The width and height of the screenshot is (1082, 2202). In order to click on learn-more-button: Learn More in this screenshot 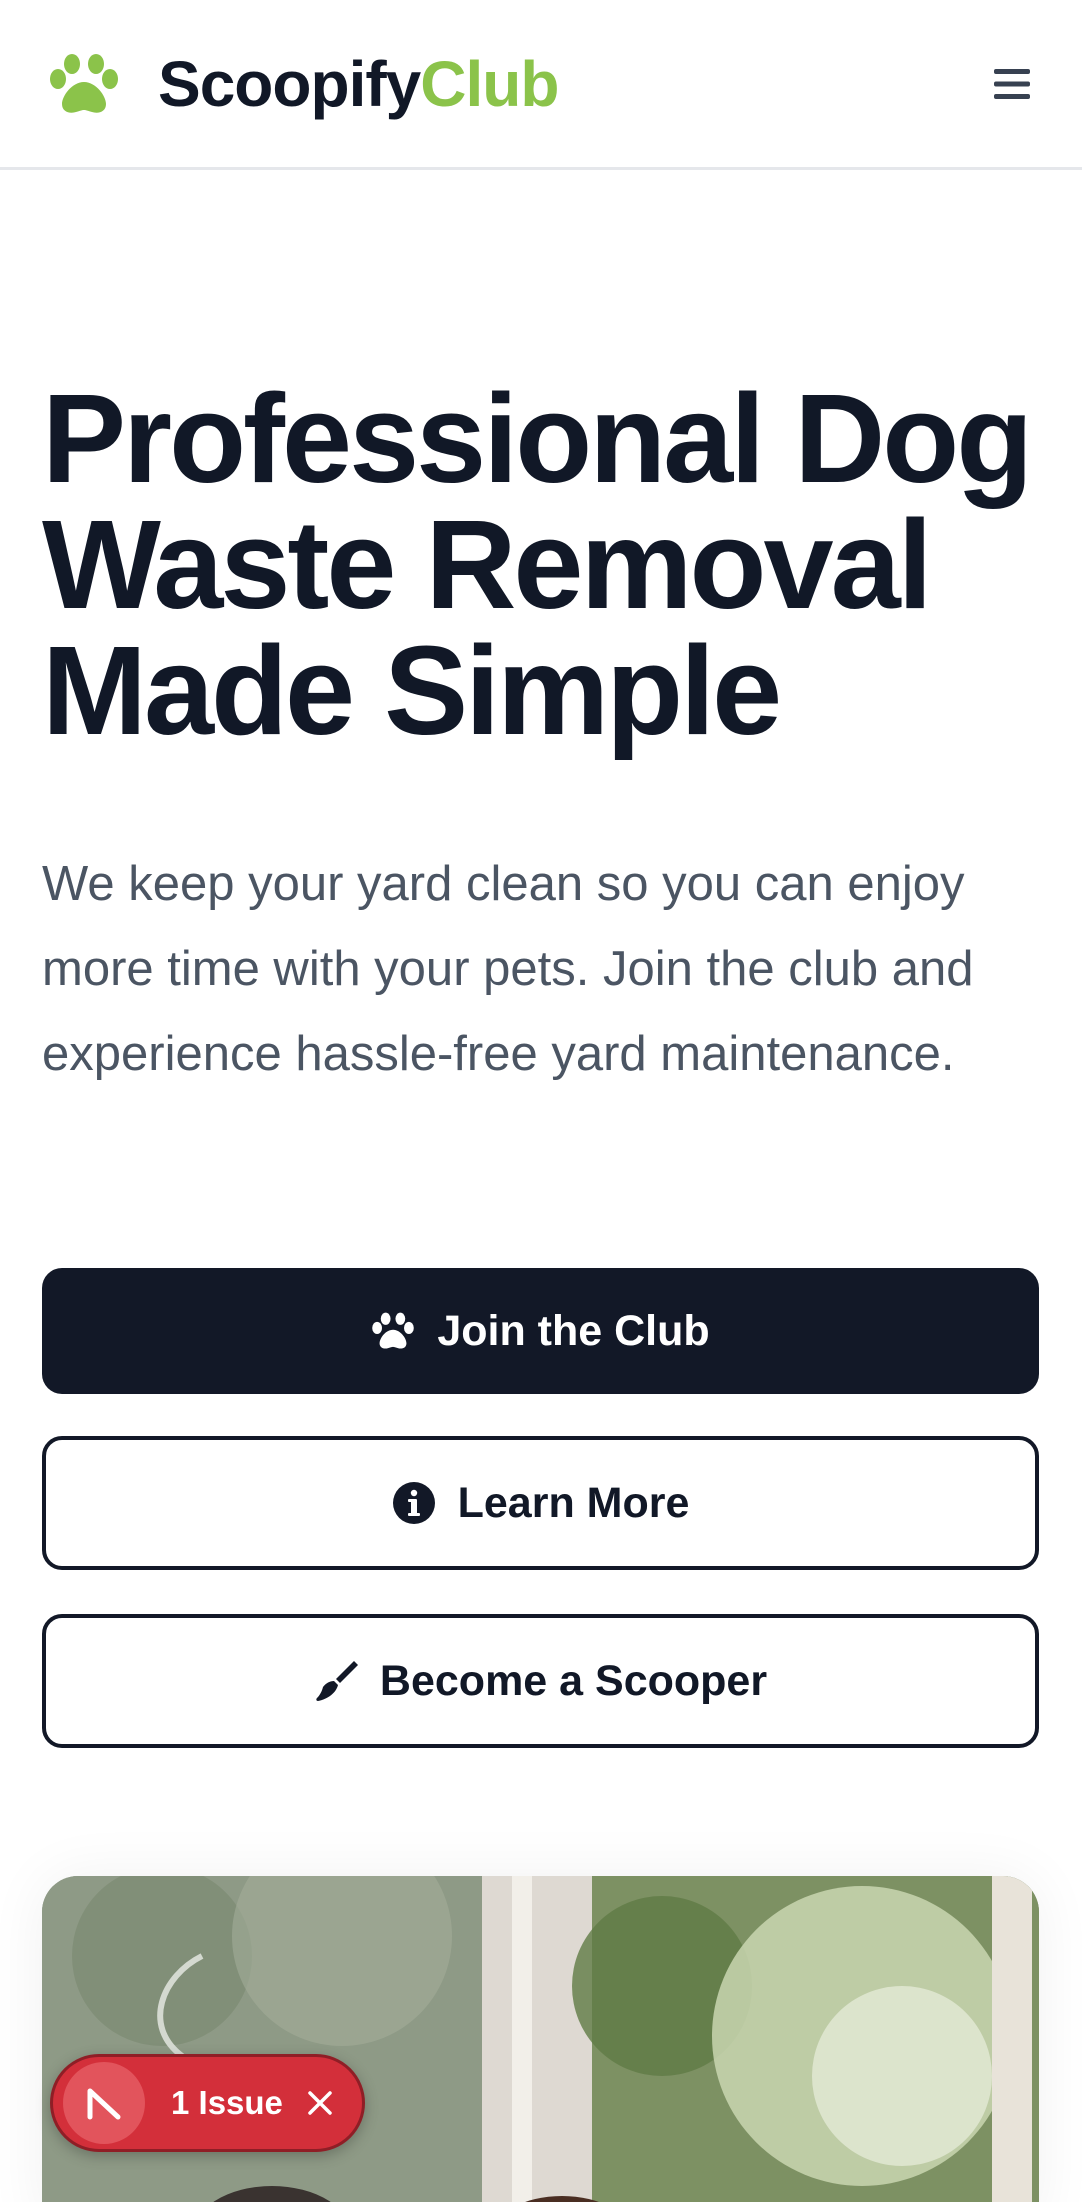, I will do `click(540, 1503)`.